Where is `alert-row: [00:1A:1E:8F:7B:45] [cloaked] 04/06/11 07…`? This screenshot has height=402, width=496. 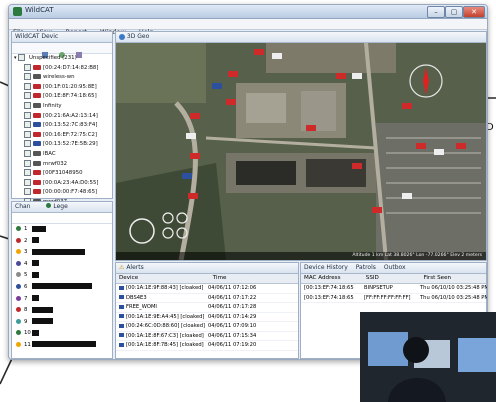 alert-row: [00:1A:1E:8F:7B:45] [cloaked] 04/06/11 07… is located at coordinates (207, 346).